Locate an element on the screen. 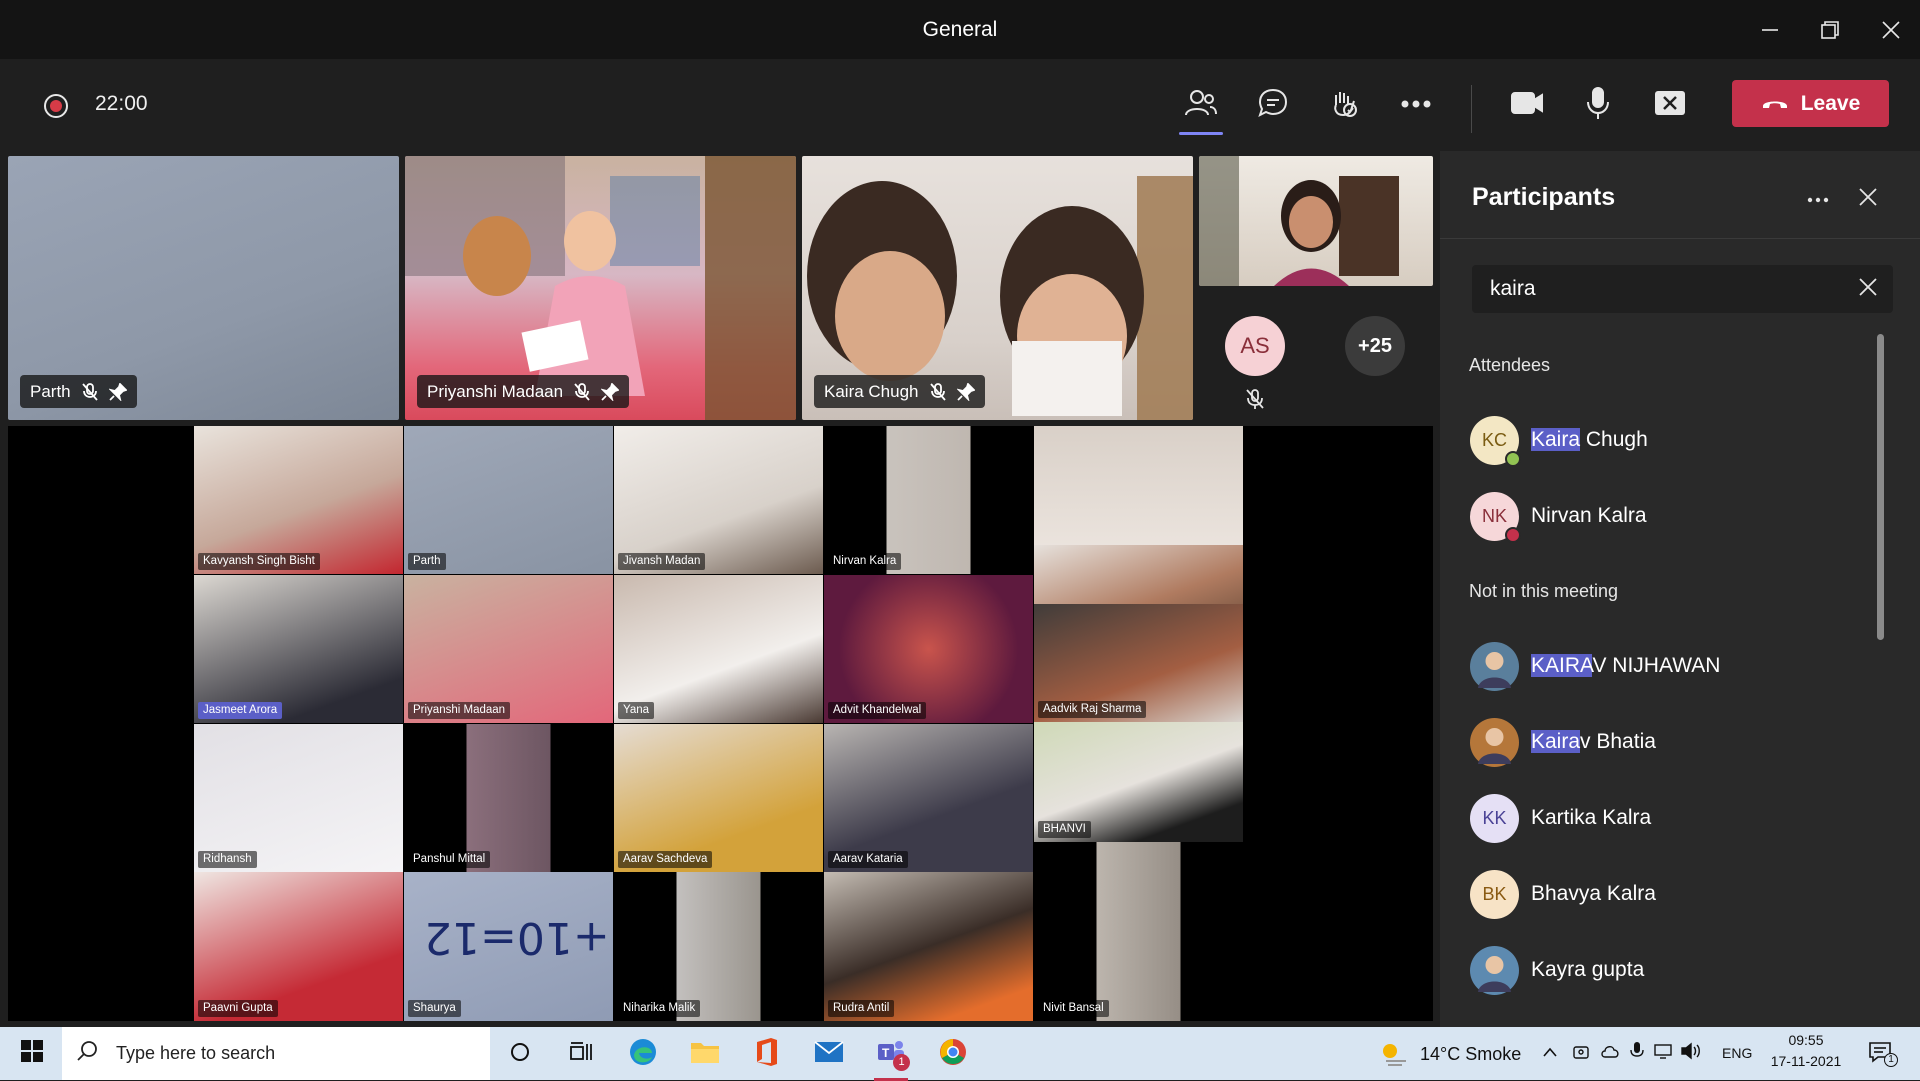  network-icon is located at coordinates (1663, 1053).